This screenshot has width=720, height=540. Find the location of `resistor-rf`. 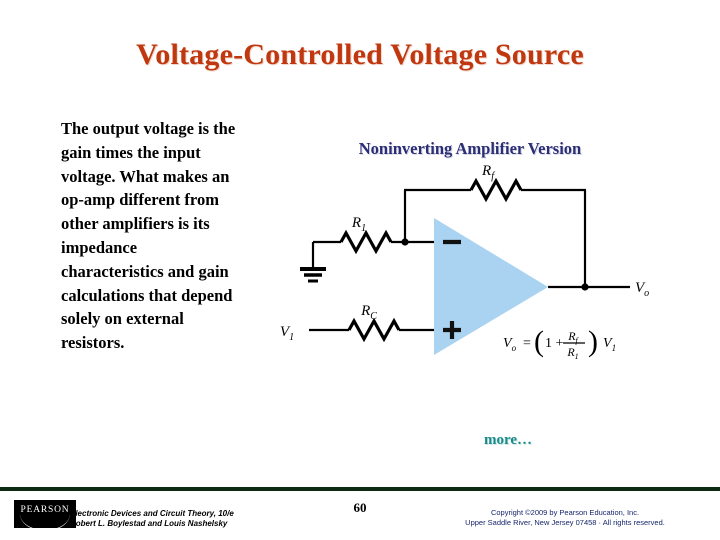

resistor-rf is located at coordinates (496, 190).